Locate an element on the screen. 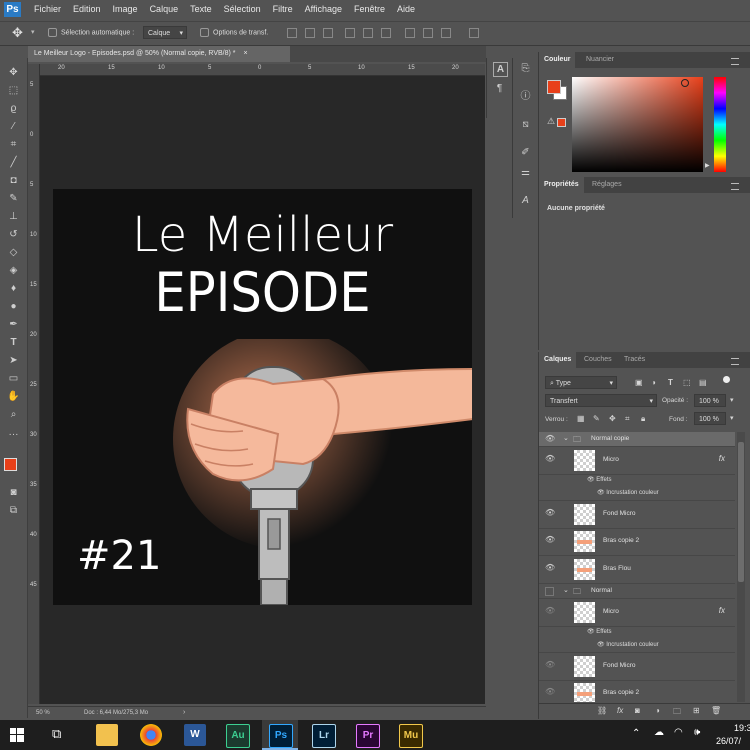  hue-slider is located at coordinates (720, 124).